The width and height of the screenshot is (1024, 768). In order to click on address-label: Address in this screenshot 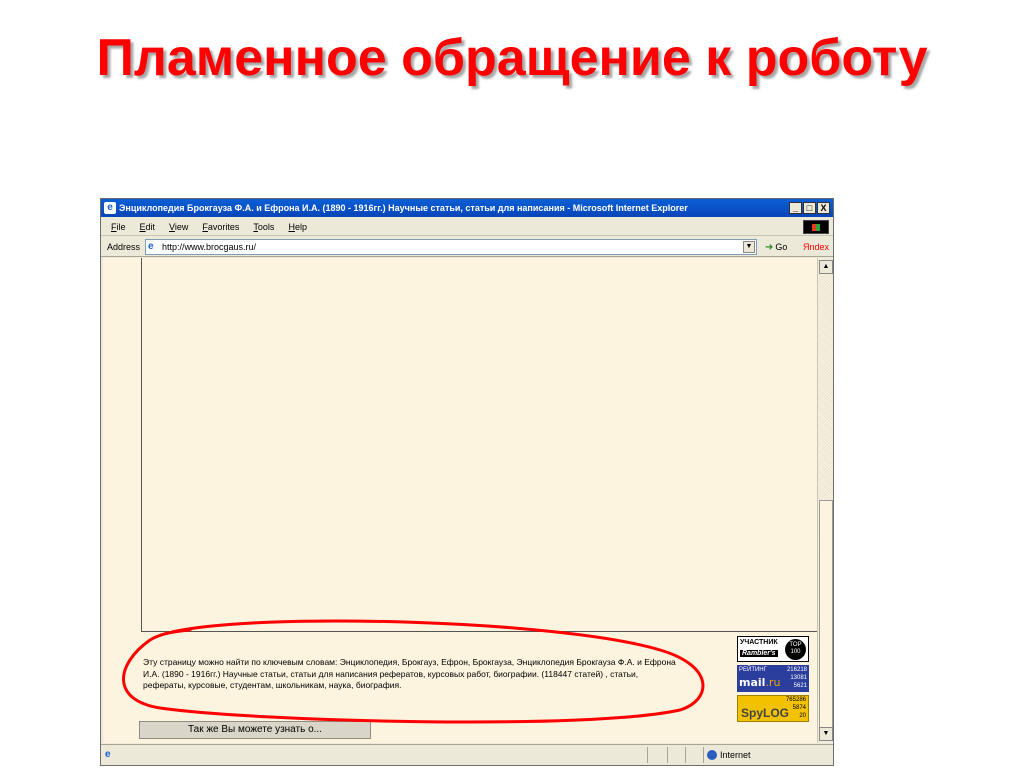, I will do `click(124, 247)`.